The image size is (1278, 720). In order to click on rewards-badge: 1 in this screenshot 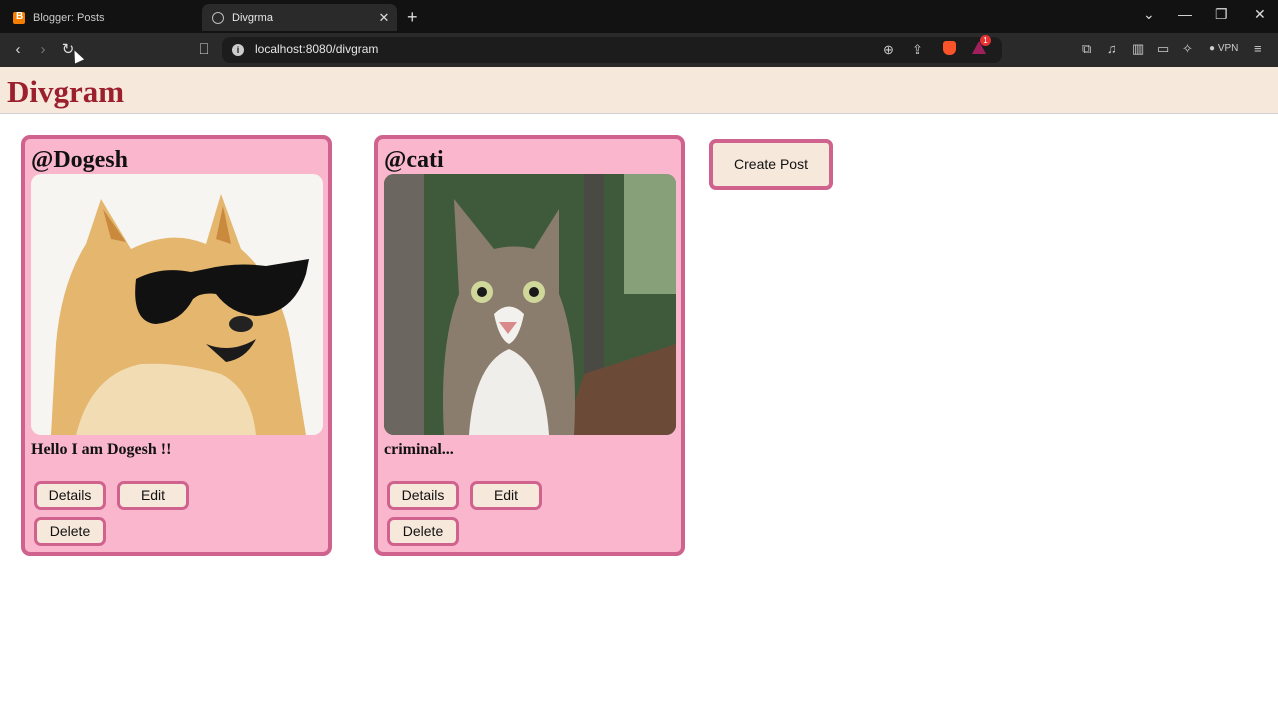, I will do `click(985, 40)`.